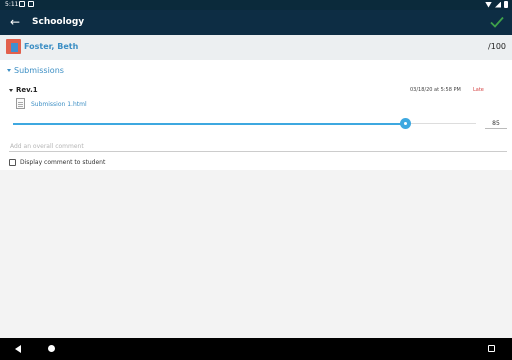 The height and width of the screenshot is (360, 512). I want to click on comment-input, so click(258, 147).